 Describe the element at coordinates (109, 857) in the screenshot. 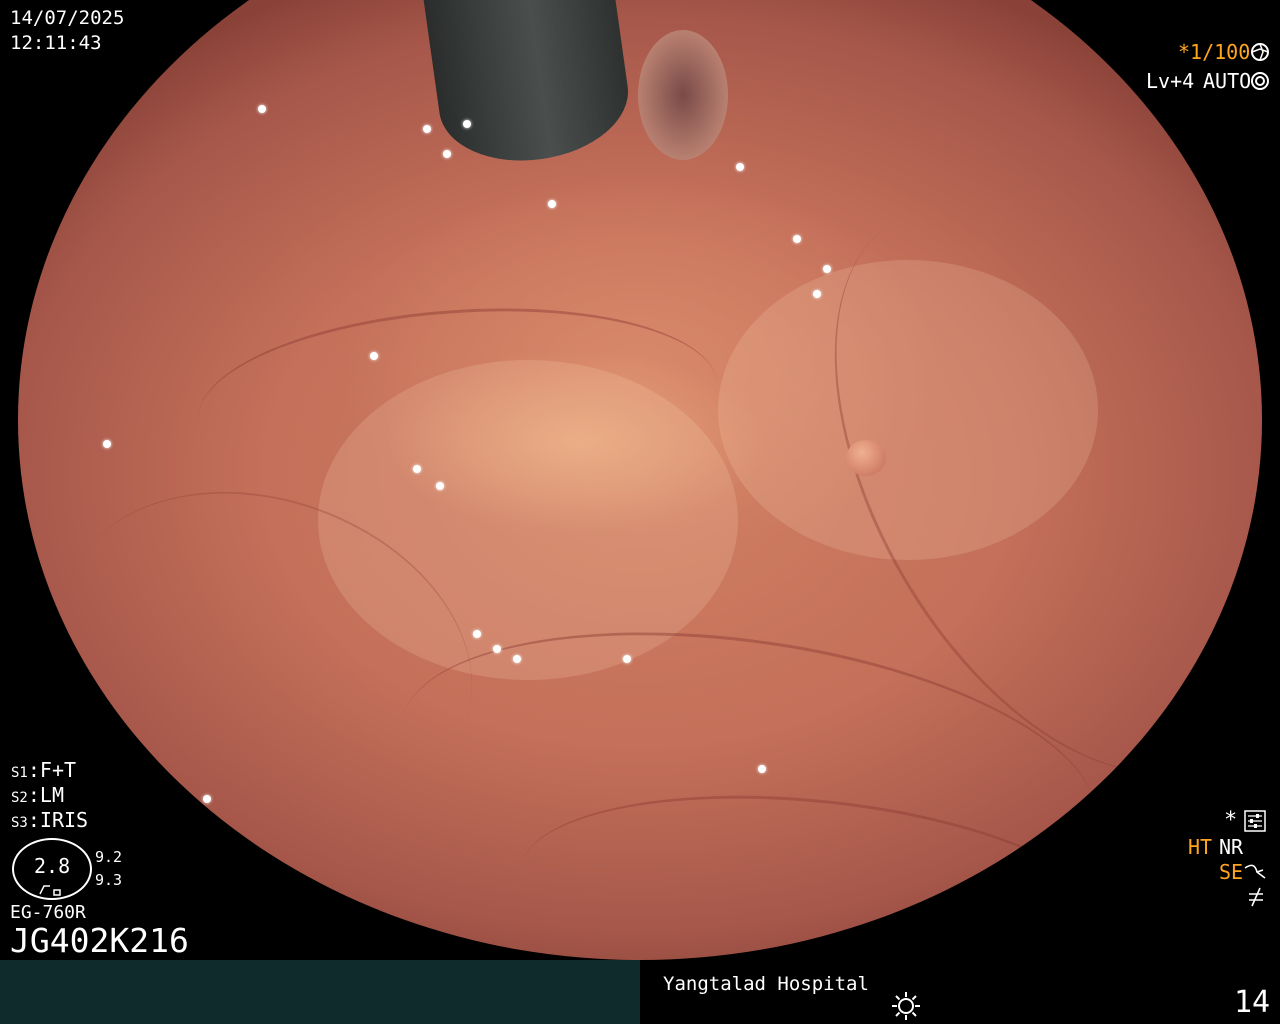

I see `zoom-side-top: 9.2` at that location.